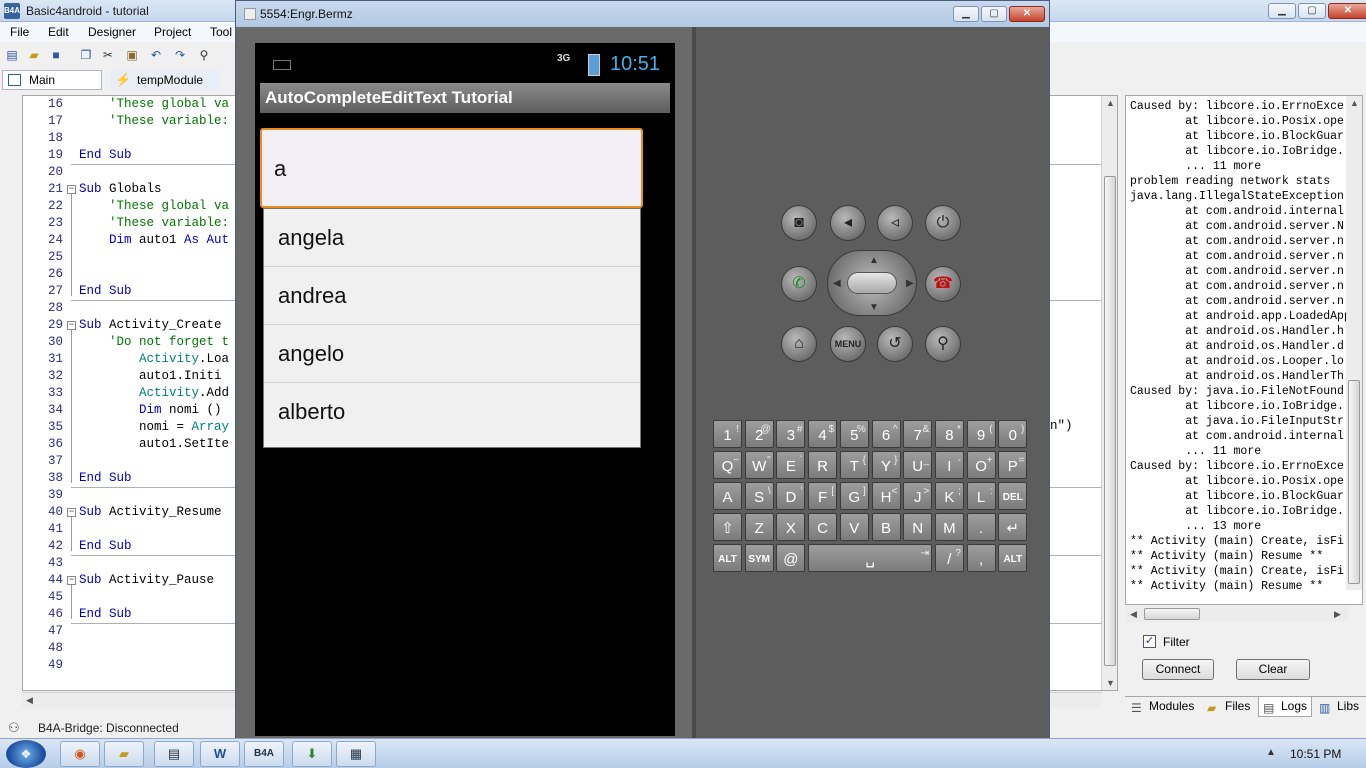  What do you see at coordinates (1354, 103) in the screenshot?
I see `logs-scroll-up-icon: ▲` at bounding box center [1354, 103].